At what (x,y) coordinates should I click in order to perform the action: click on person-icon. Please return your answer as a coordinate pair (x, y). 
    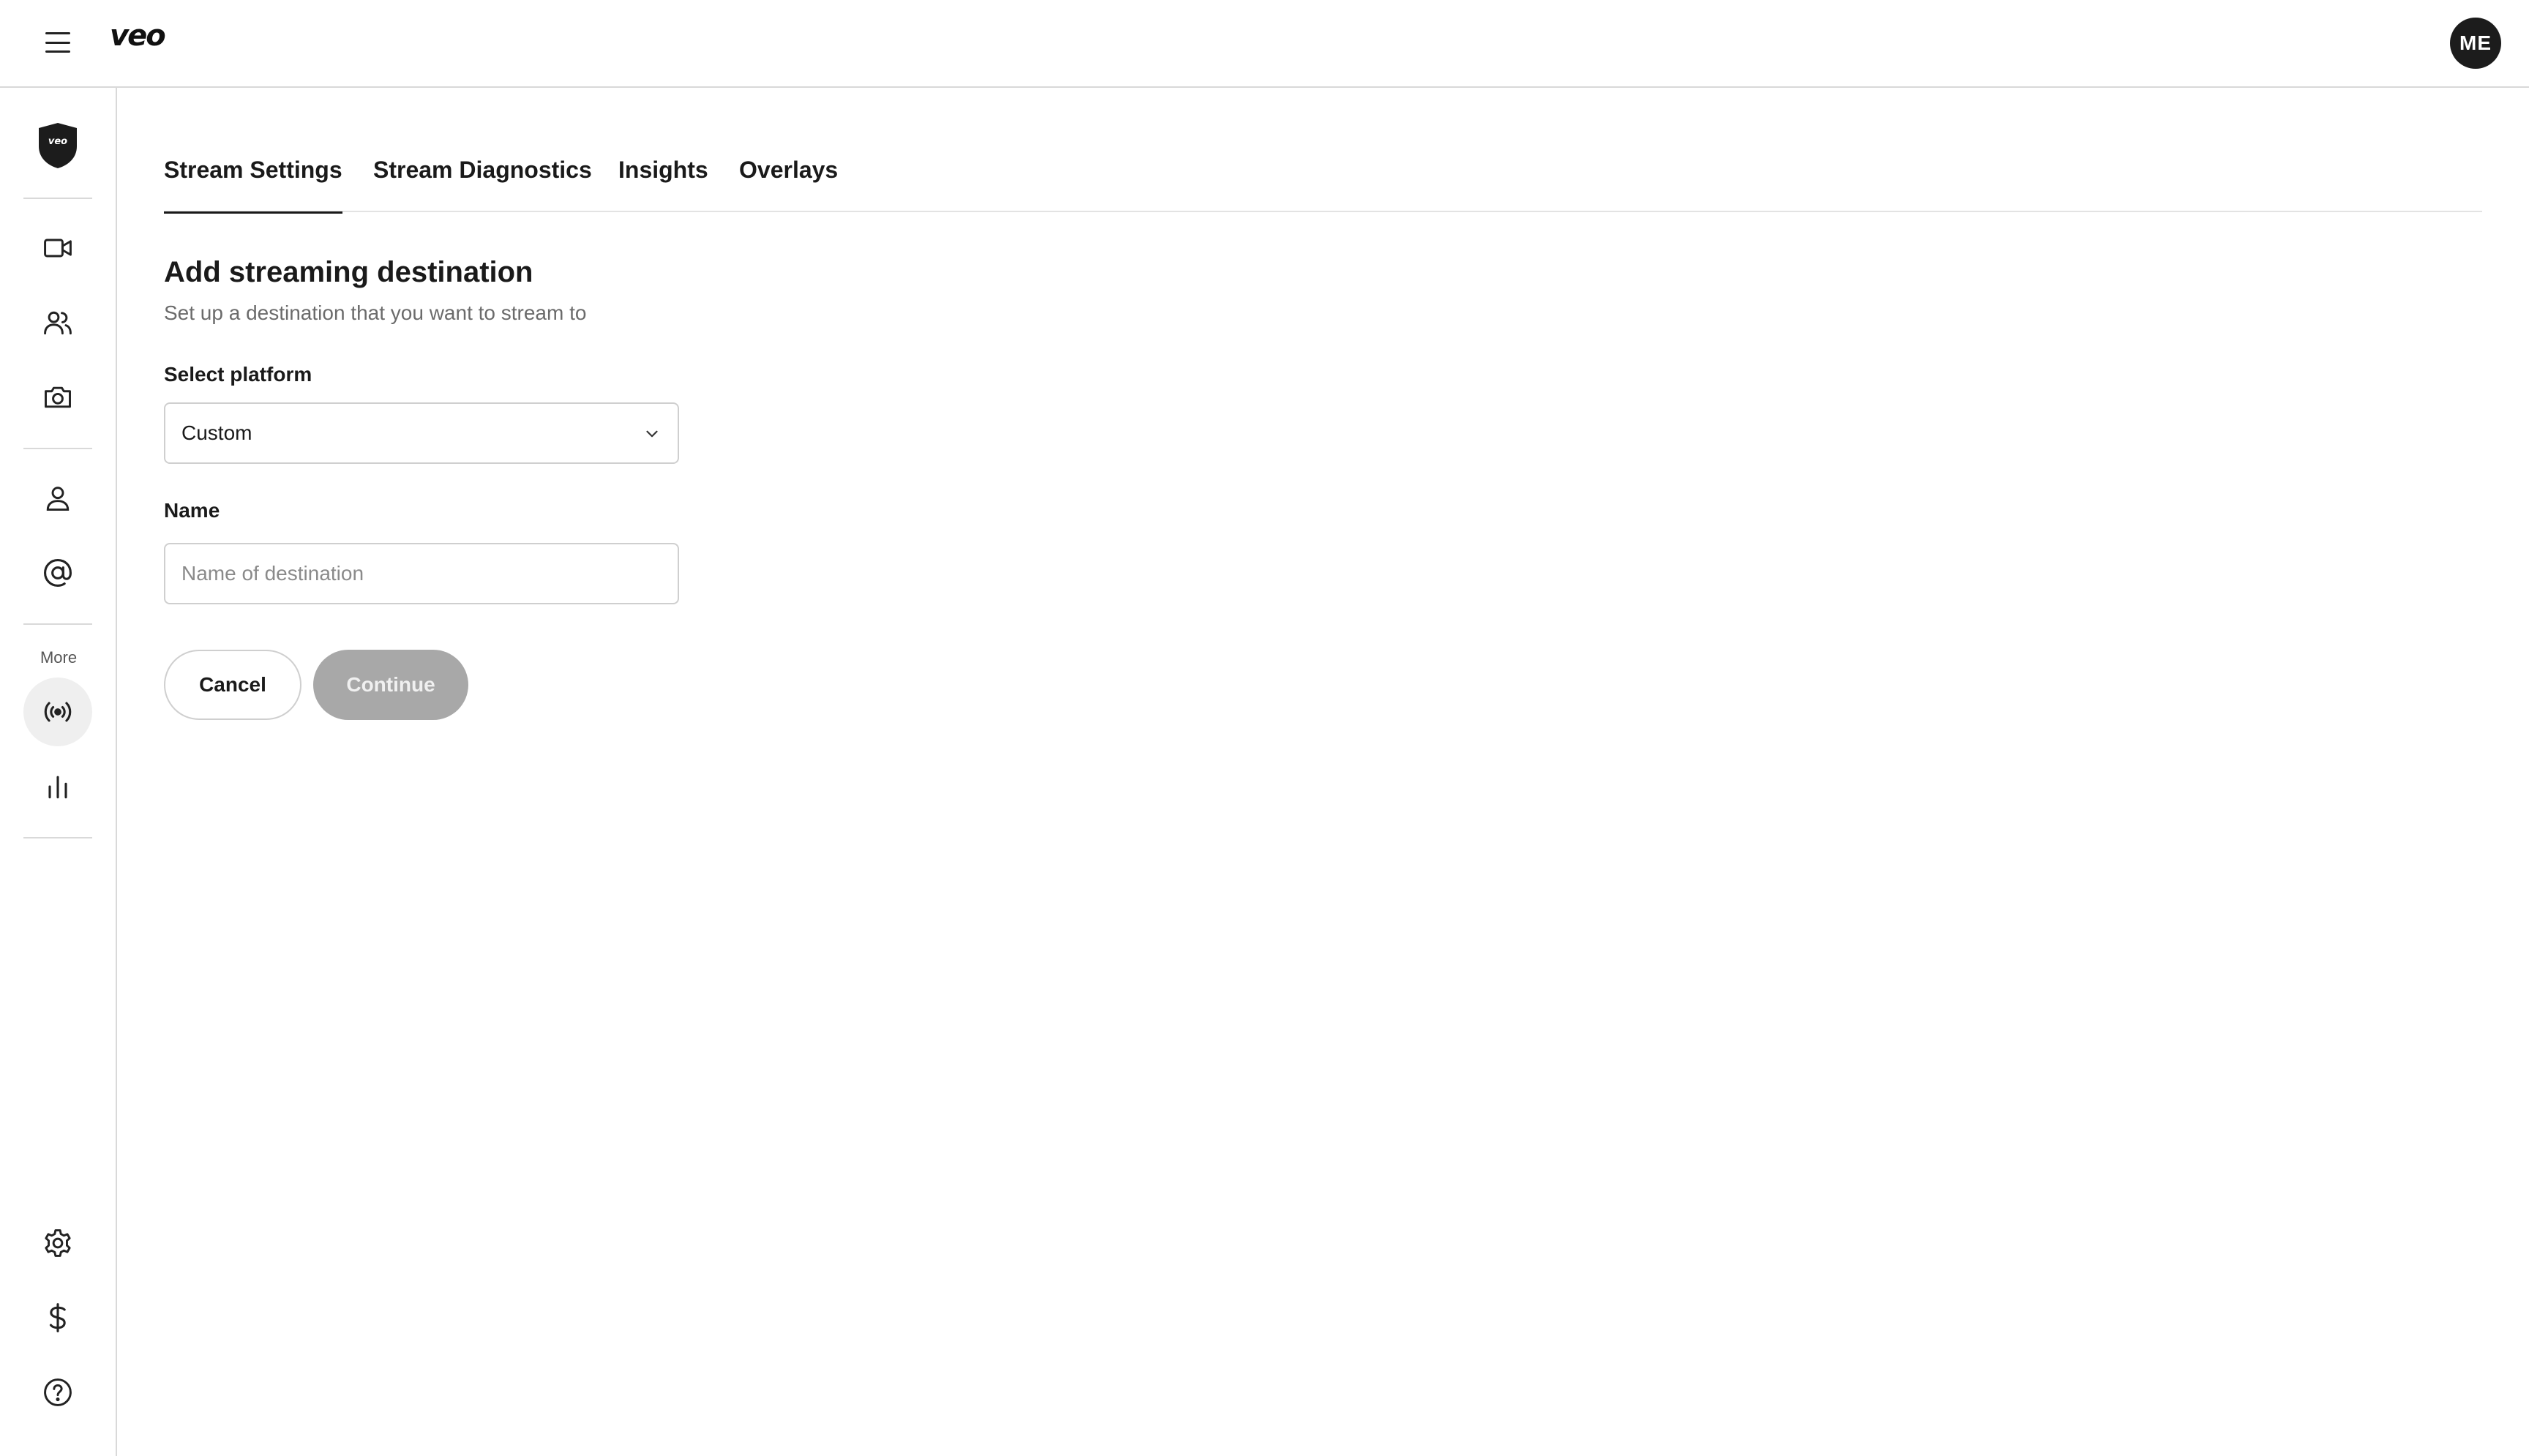
    Looking at the image, I should click on (58, 499).